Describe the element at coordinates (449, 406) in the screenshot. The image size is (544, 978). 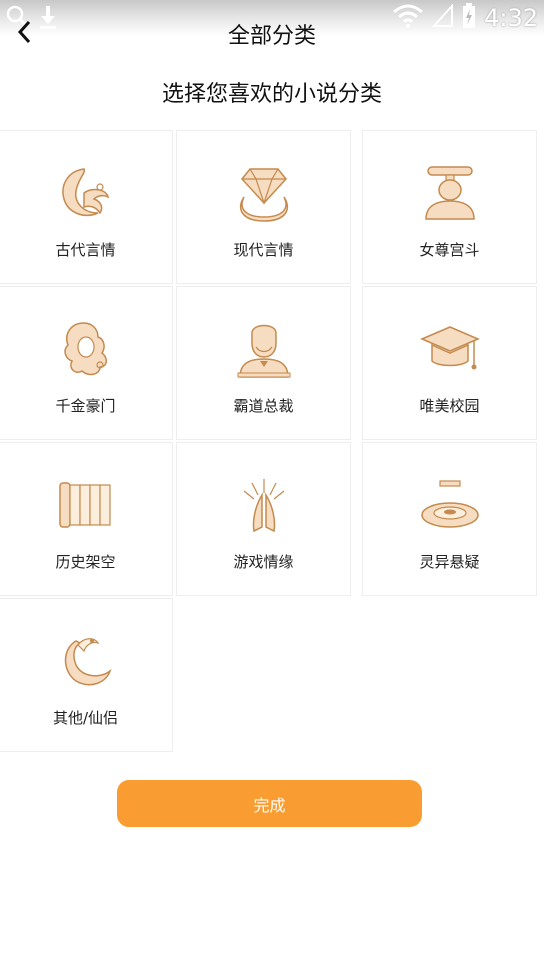
I see `category-label: 唯美校园` at that location.